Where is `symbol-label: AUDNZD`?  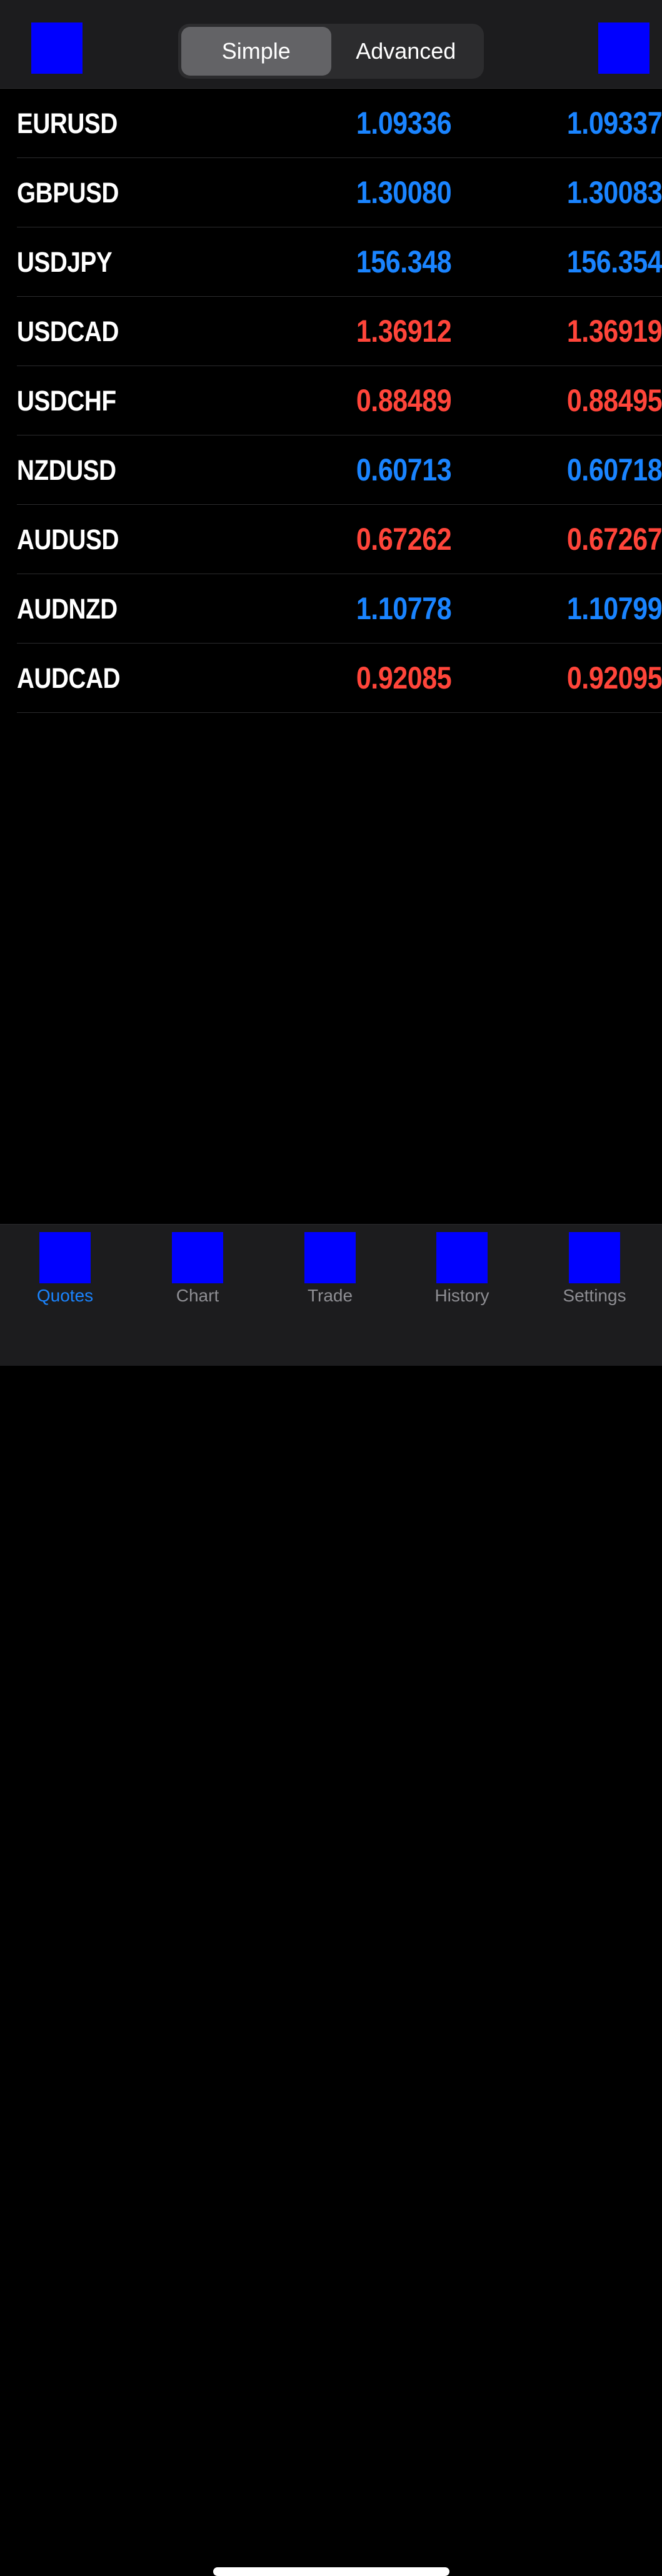
symbol-label: AUDNZD is located at coordinates (67, 609).